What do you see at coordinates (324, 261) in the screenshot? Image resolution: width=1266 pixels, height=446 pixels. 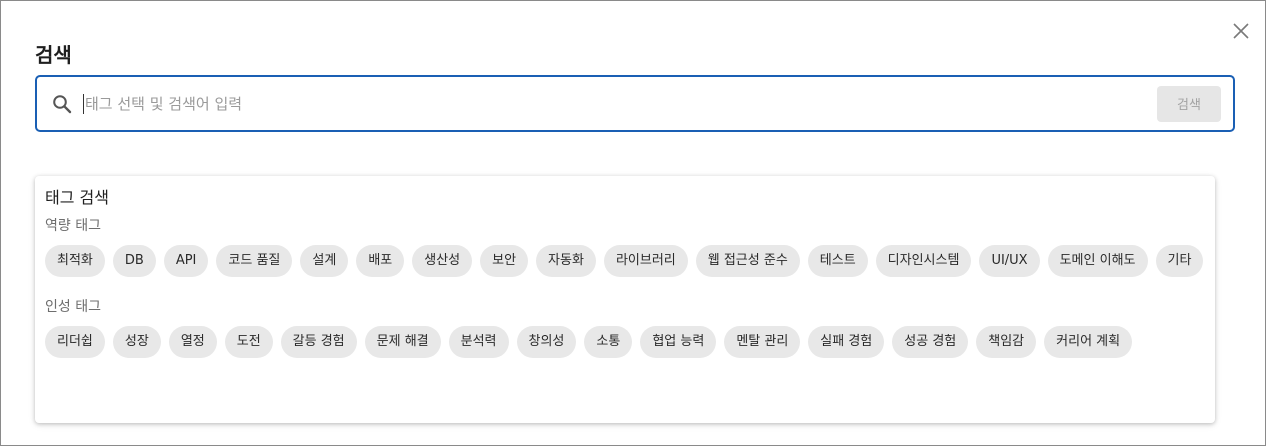 I see `tag-chip: 설계` at bounding box center [324, 261].